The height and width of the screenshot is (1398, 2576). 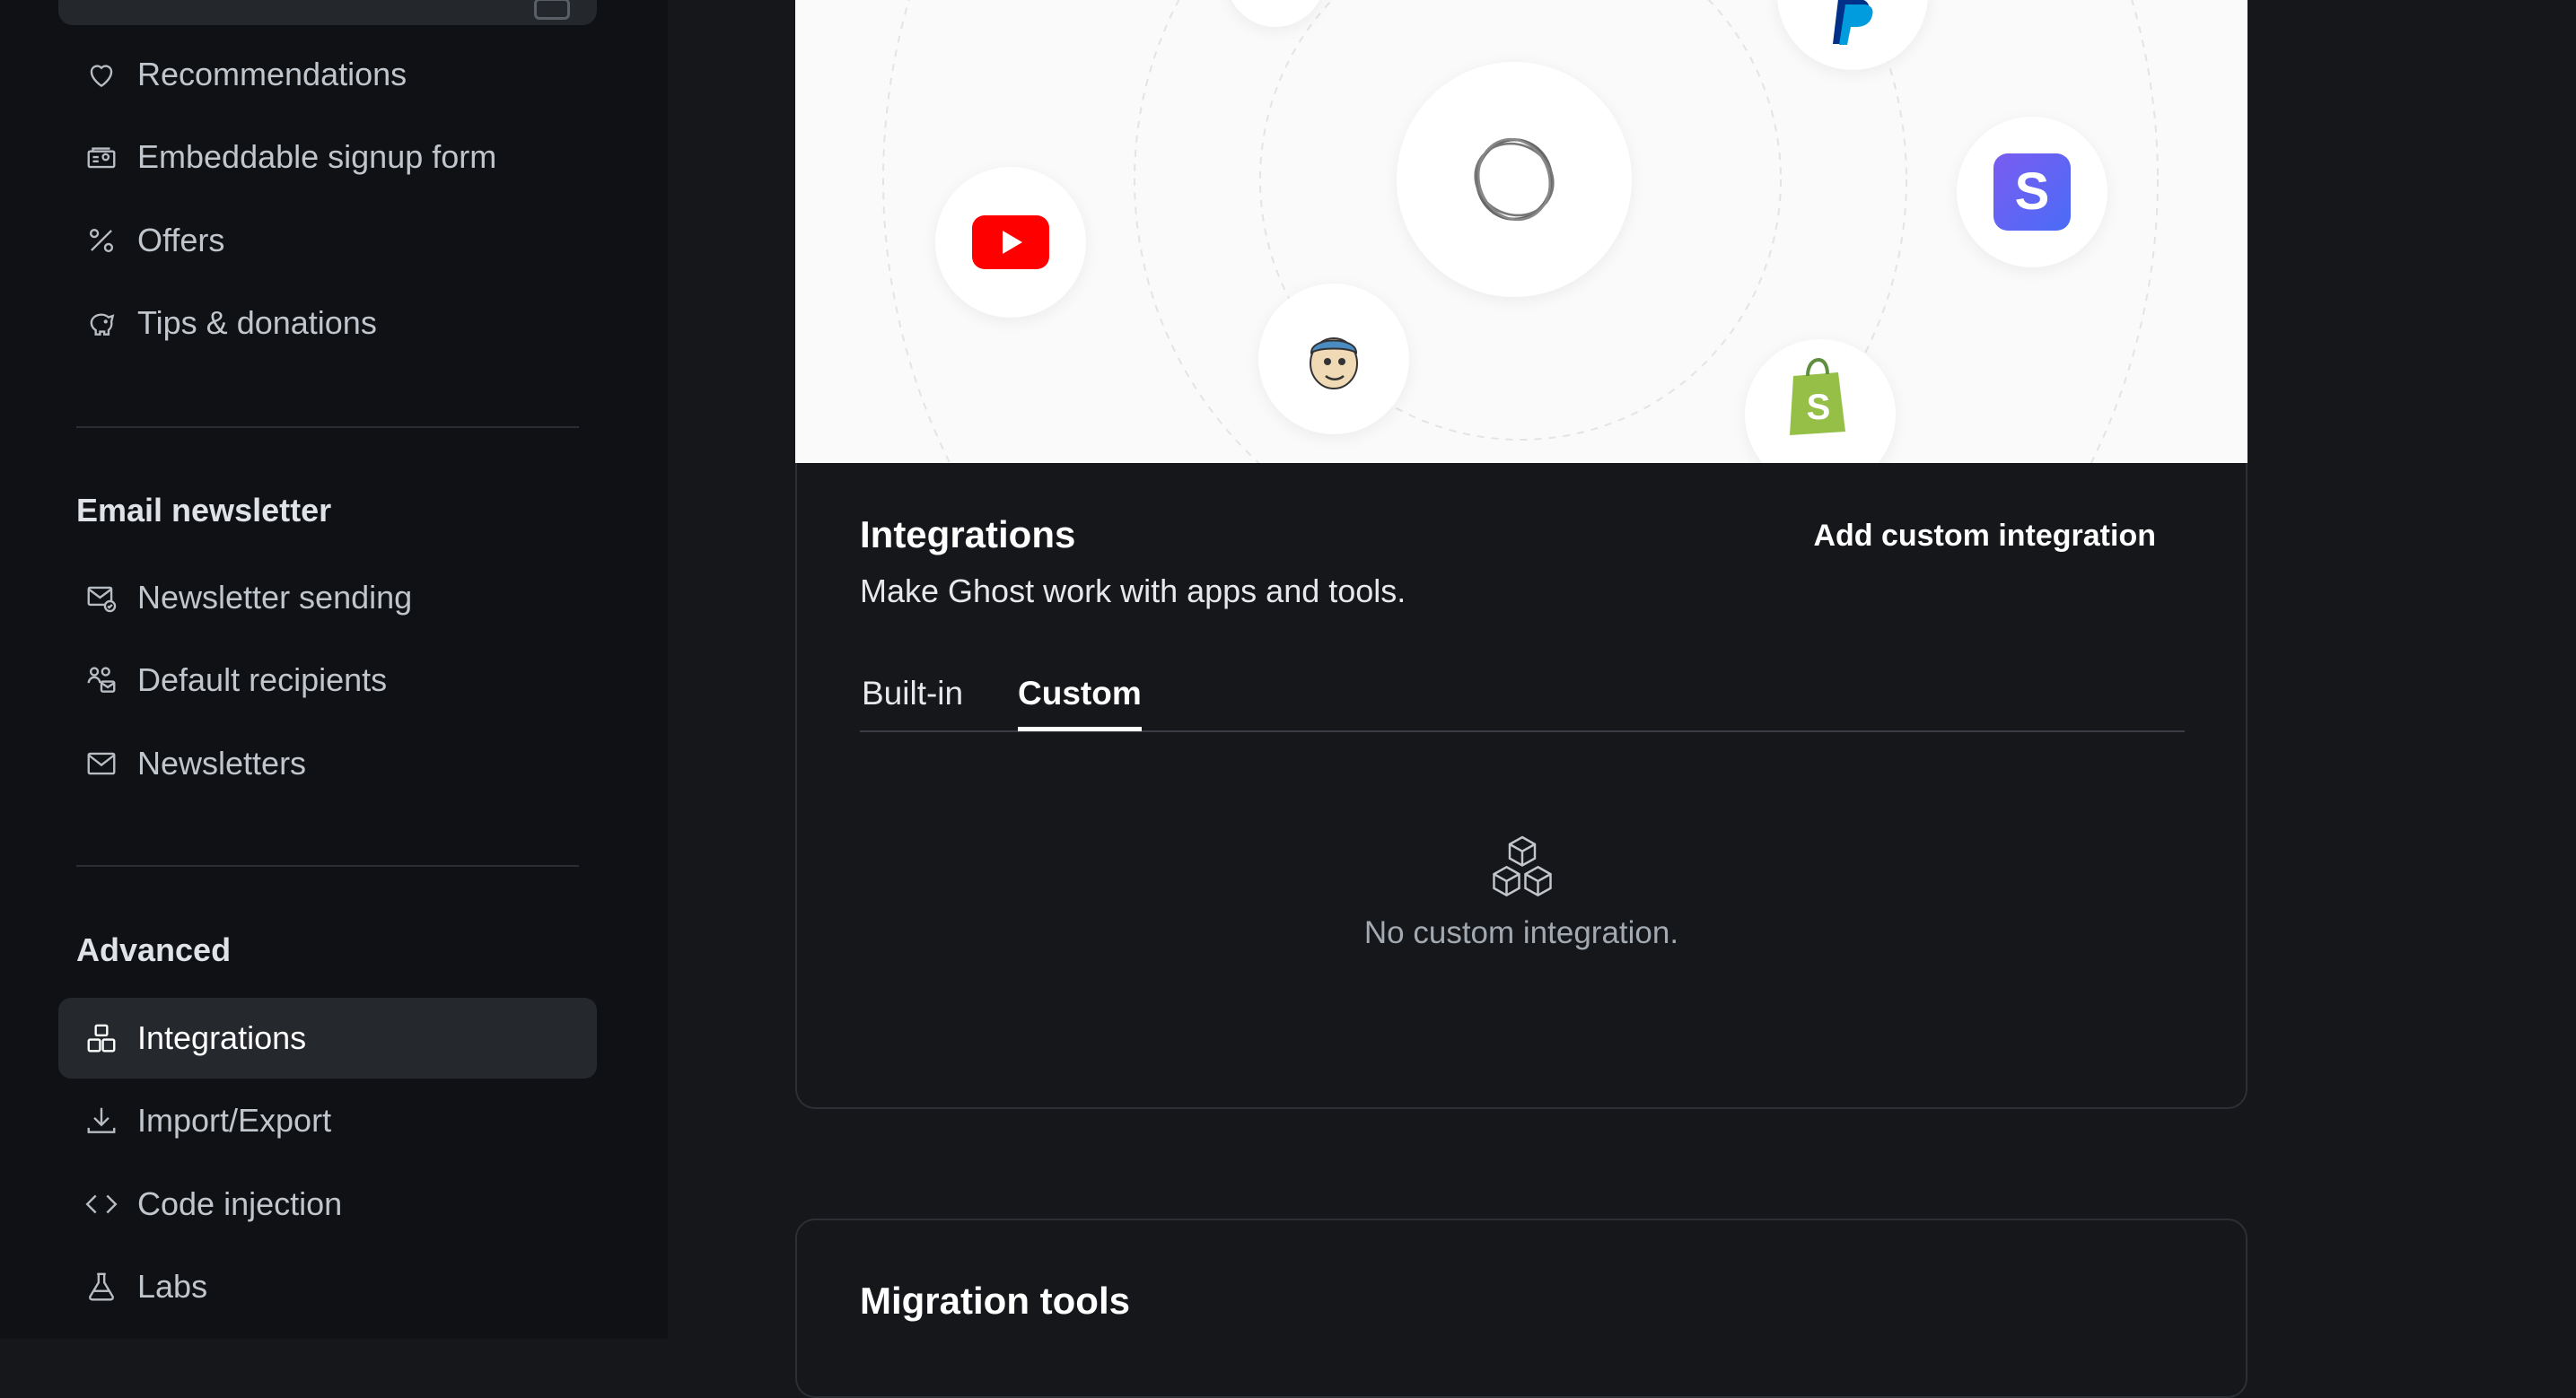 What do you see at coordinates (1522, 703) in the screenshot?
I see `integrations-tabs: Built-in Custom` at bounding box center [1522, 703].